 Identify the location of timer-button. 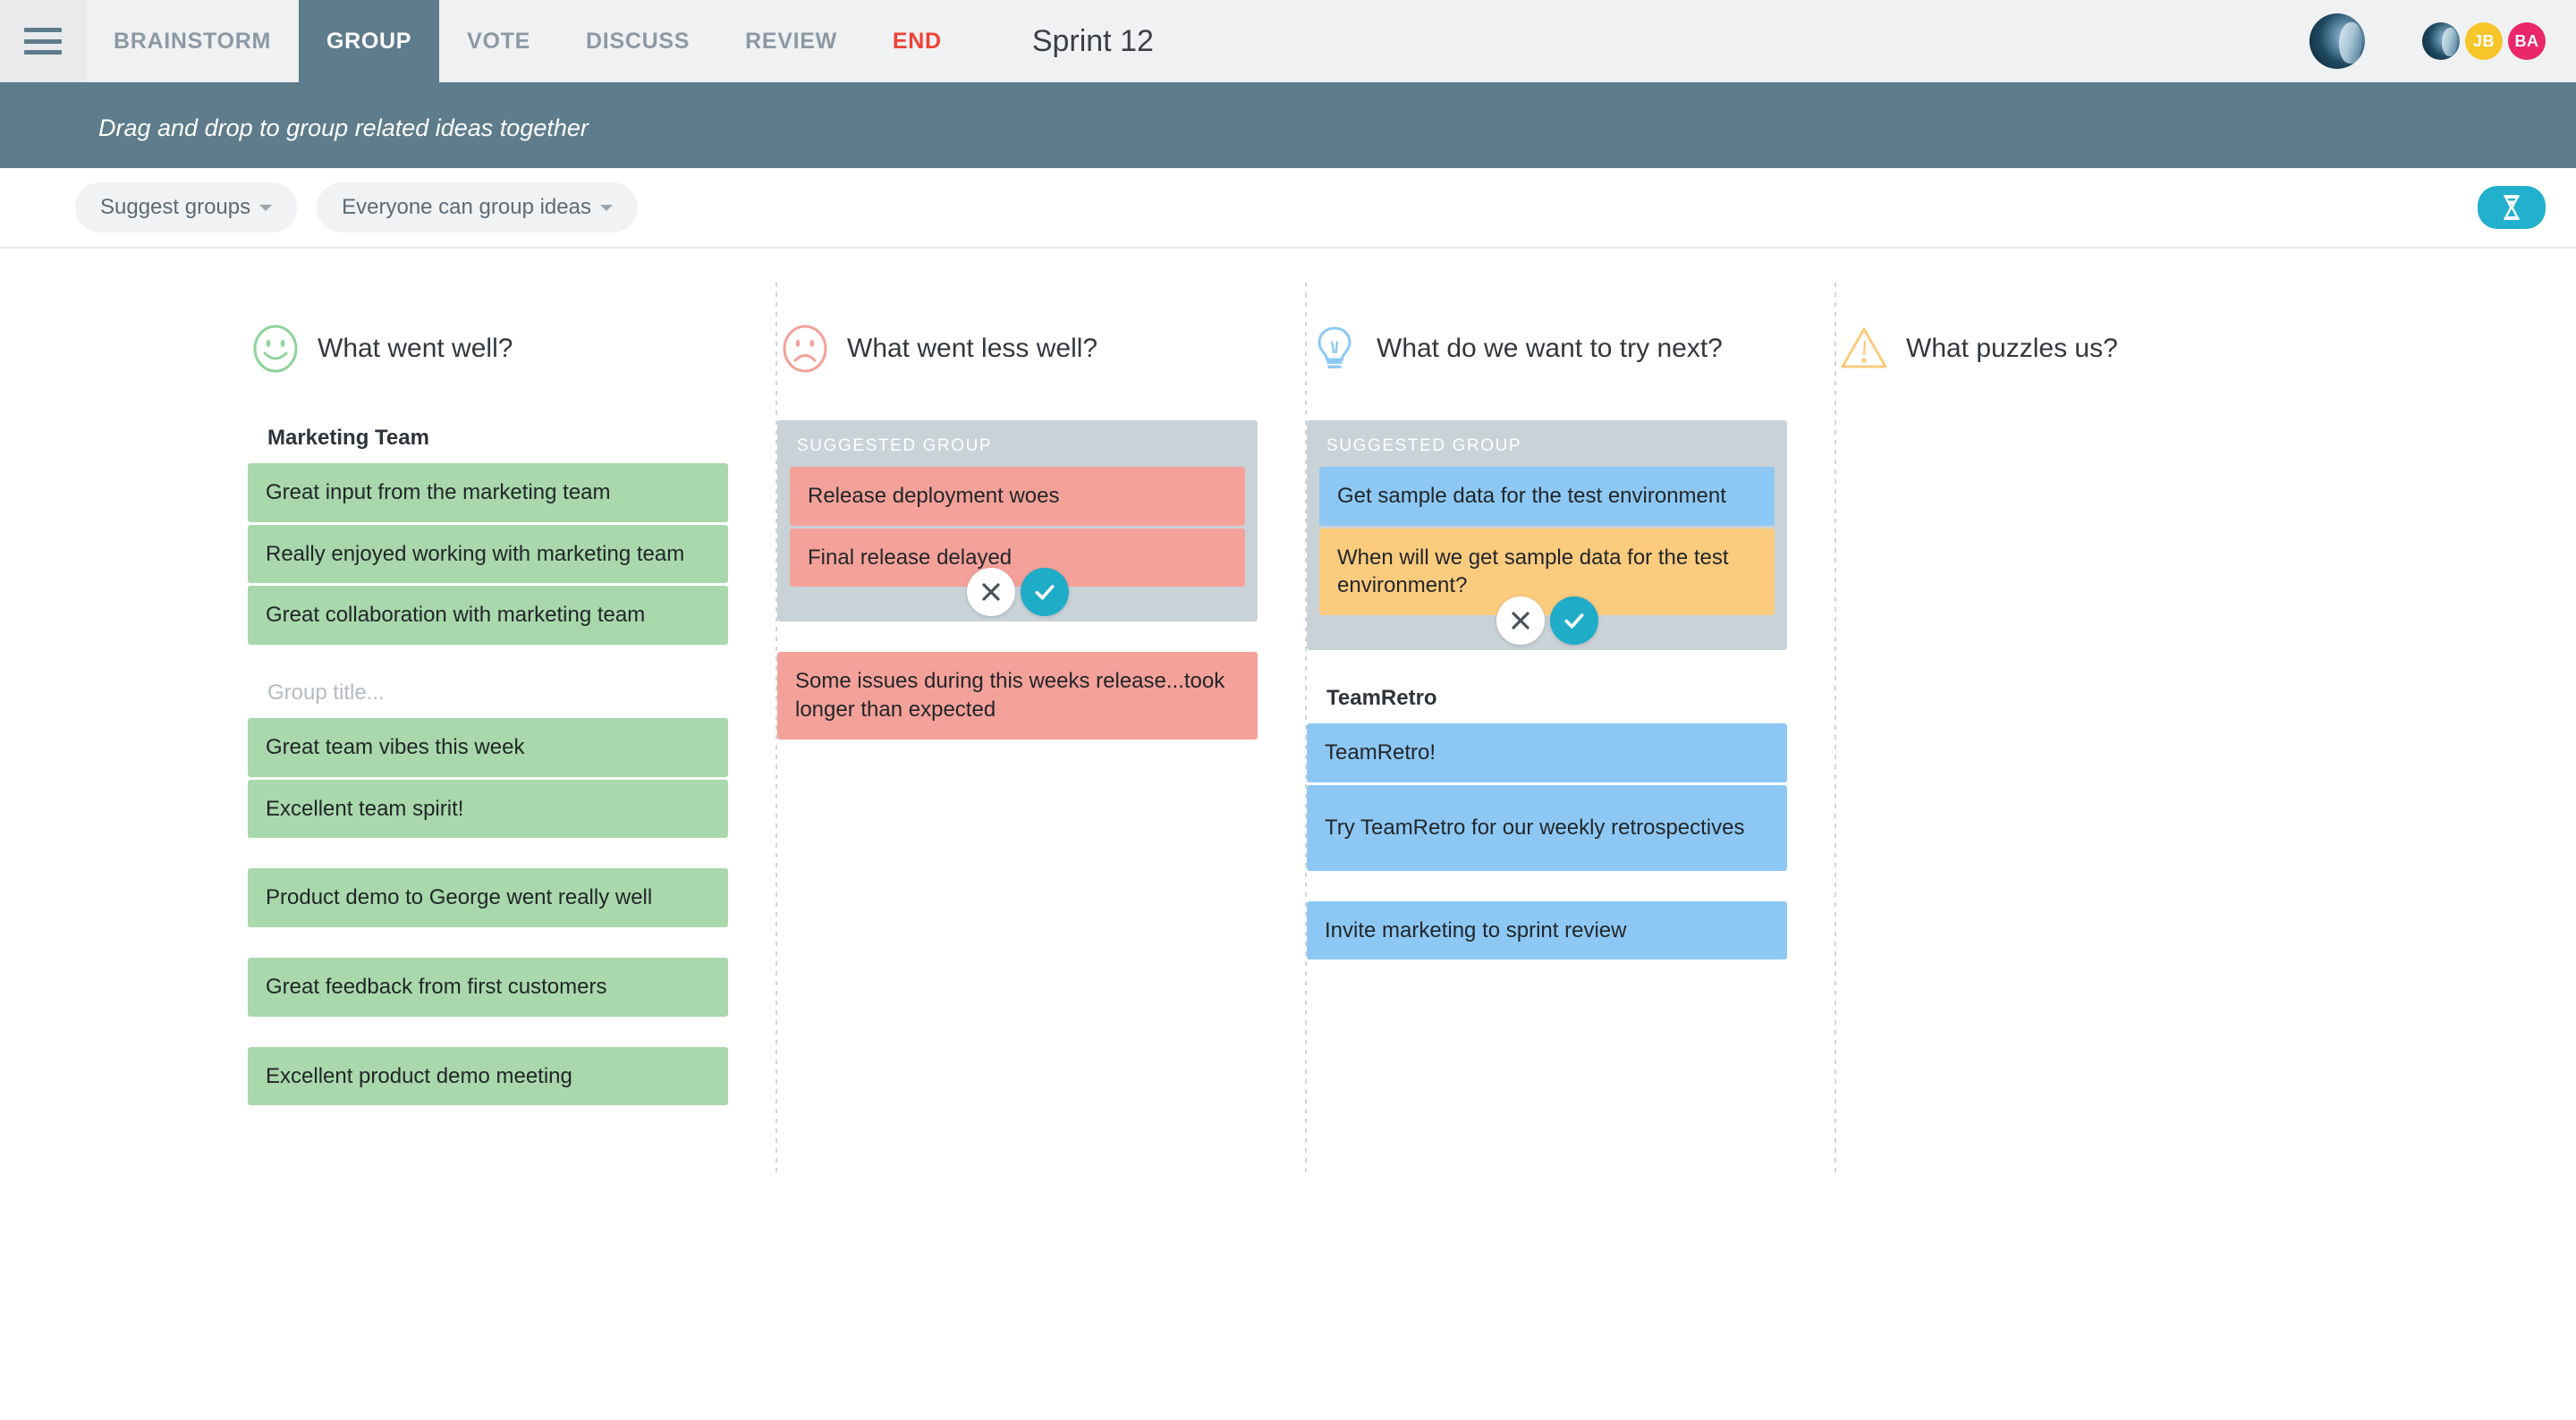
(2512, 208).